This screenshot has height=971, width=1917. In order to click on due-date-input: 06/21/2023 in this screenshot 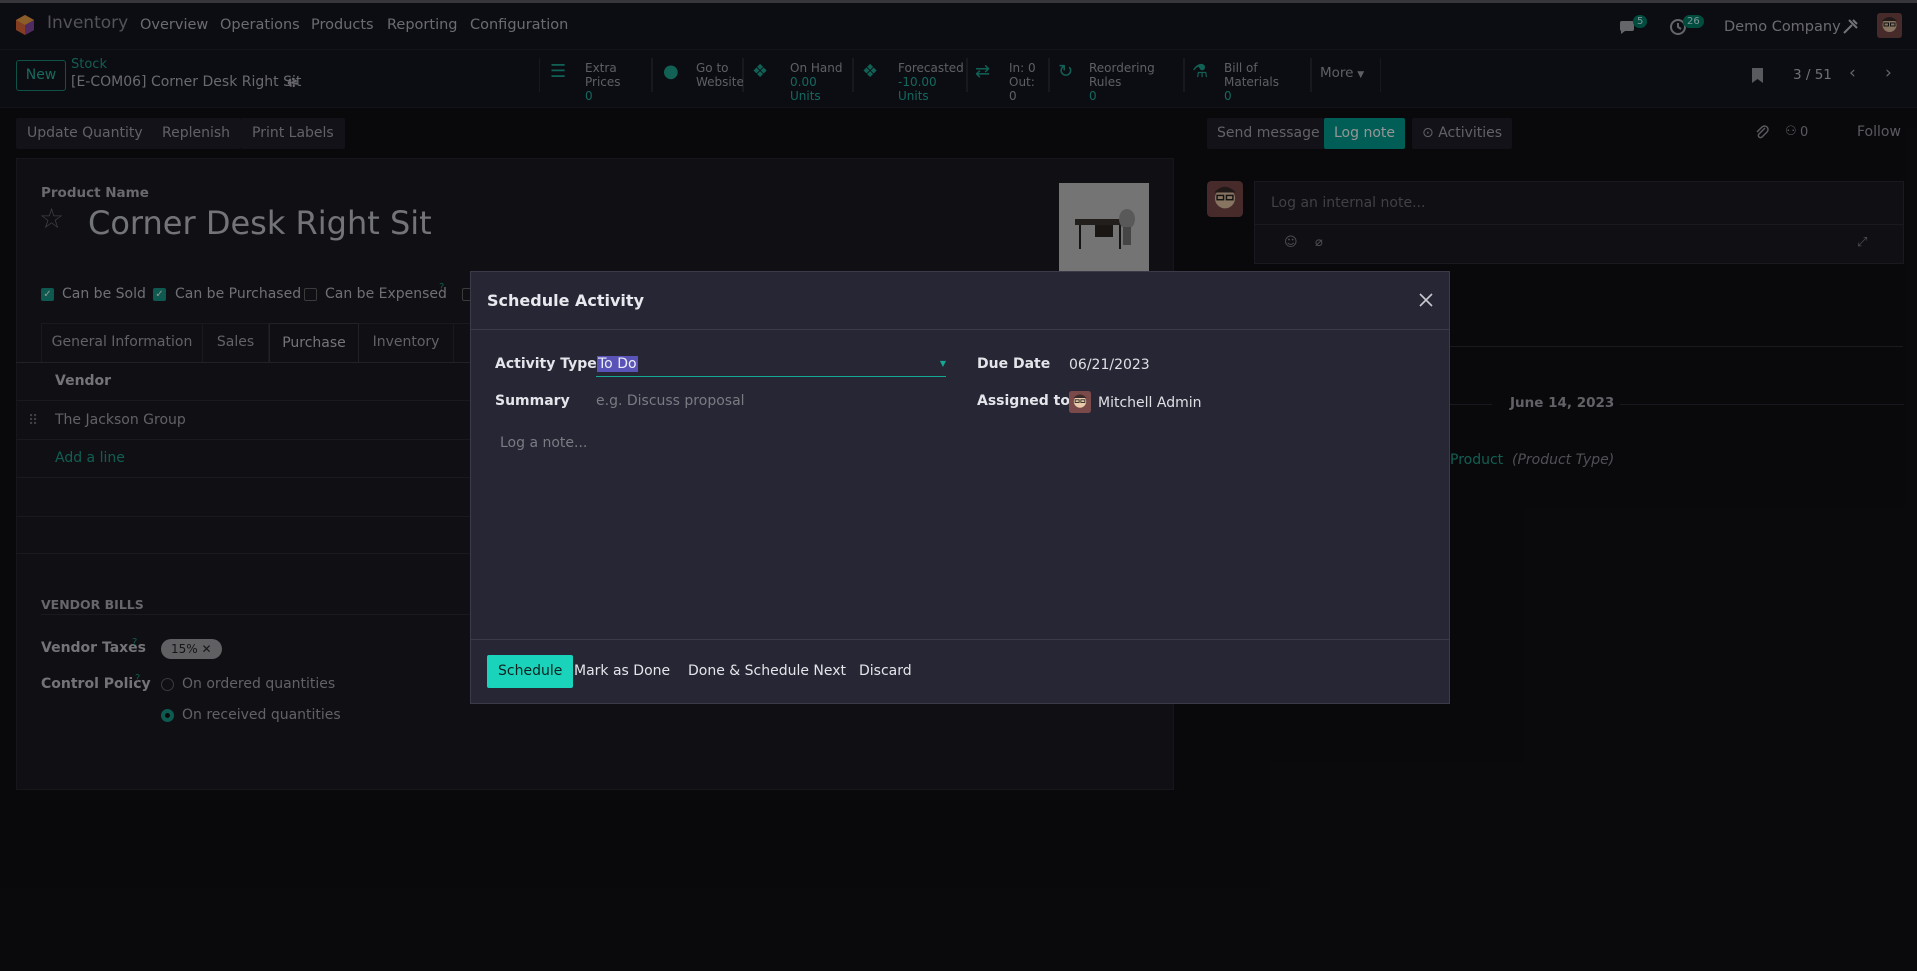, I will do `click(1109, 365)`.